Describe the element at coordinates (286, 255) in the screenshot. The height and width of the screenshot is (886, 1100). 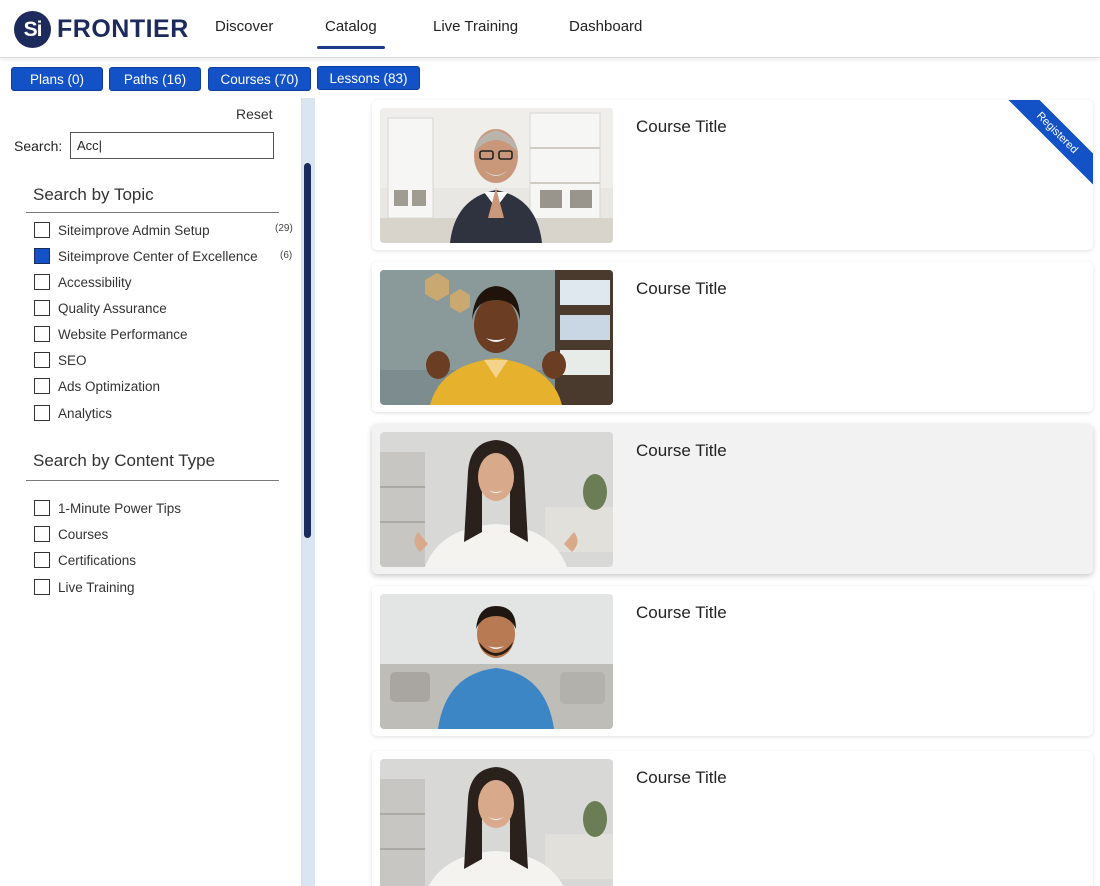
I see `topic-count: (6)` at that location.